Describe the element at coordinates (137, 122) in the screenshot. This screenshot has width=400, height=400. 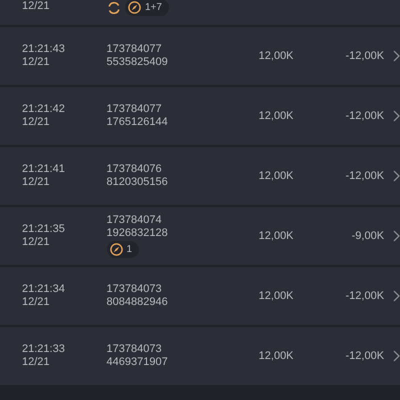
I see `ticket-number: 1765126144` at that location.